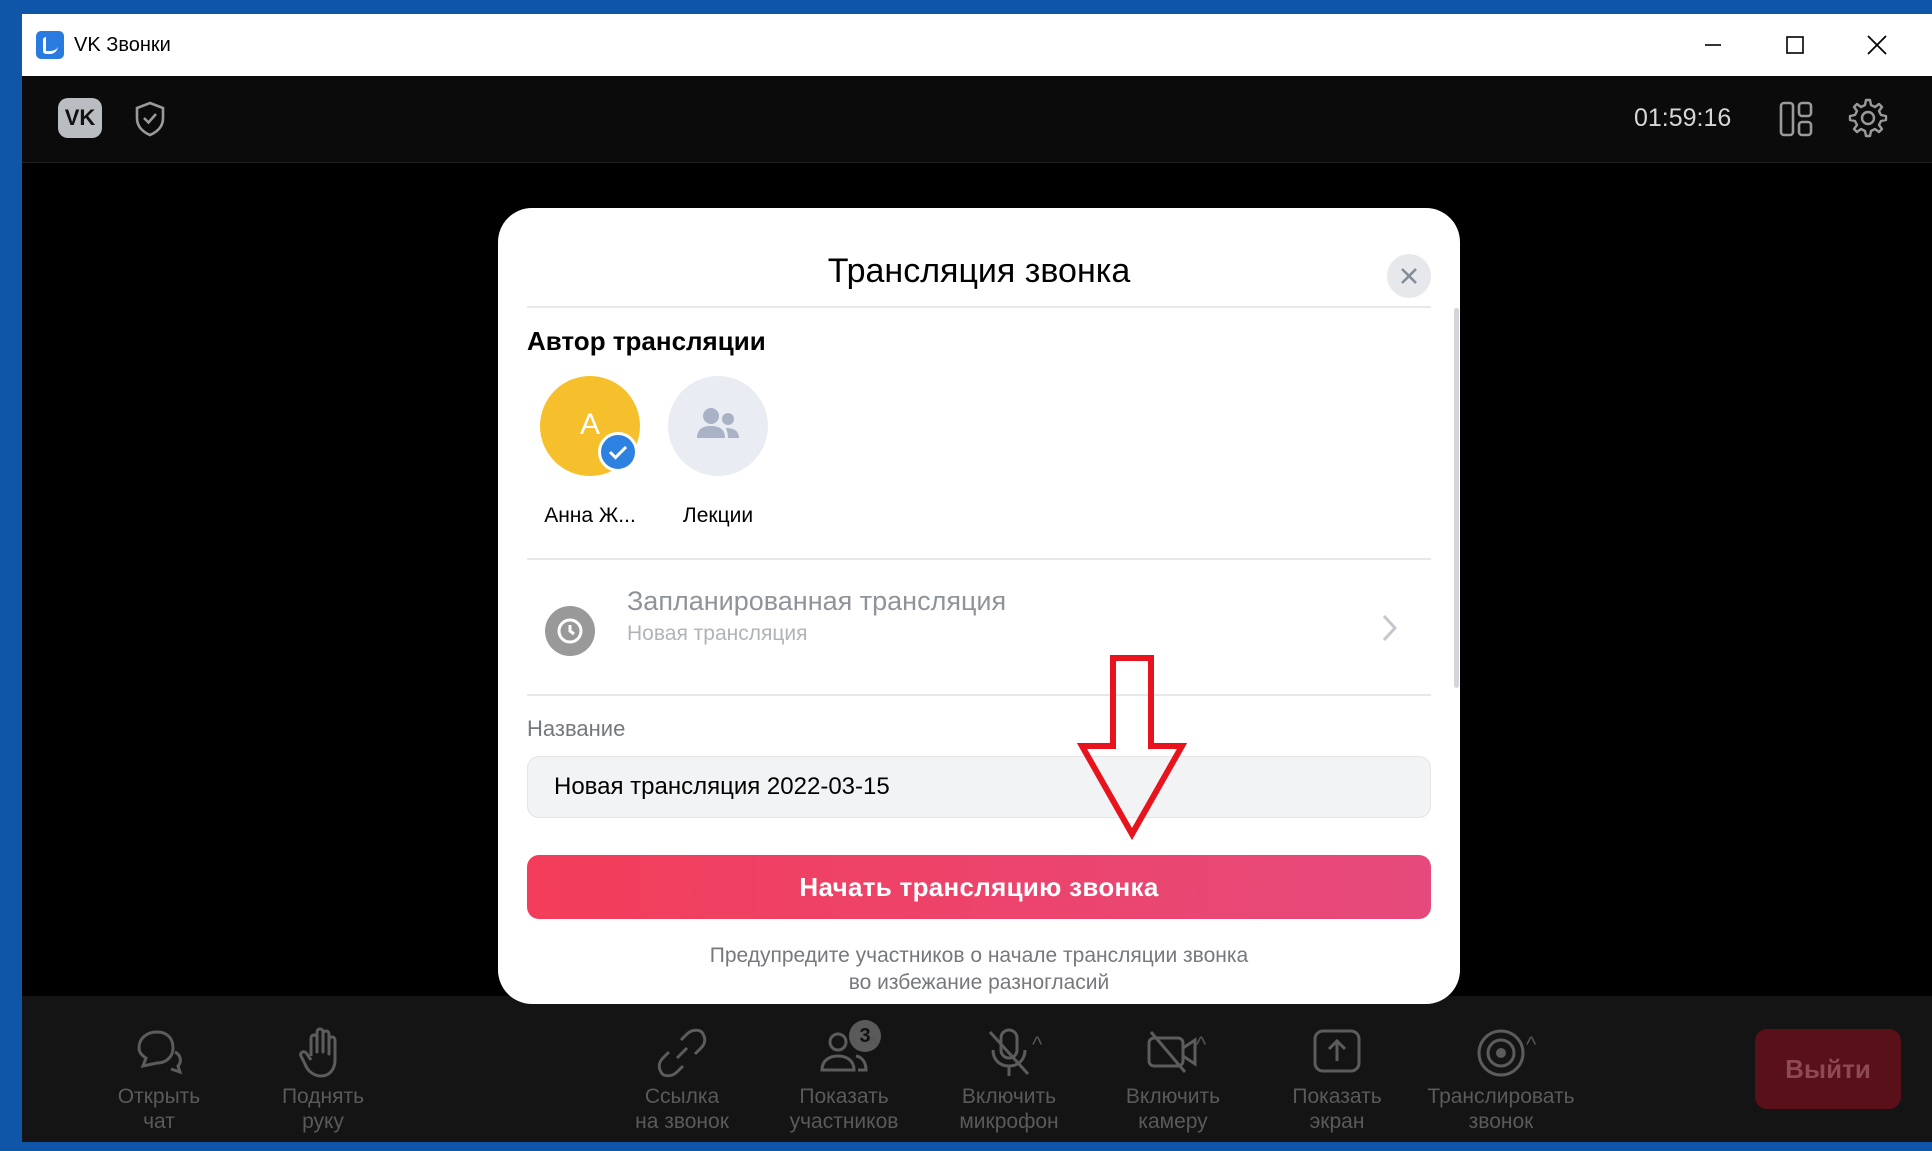 This screenshot has height=1151, width=1932. Describe the element at coordinates (979, 695) in the screenshot. I see `section-divider` at that location.